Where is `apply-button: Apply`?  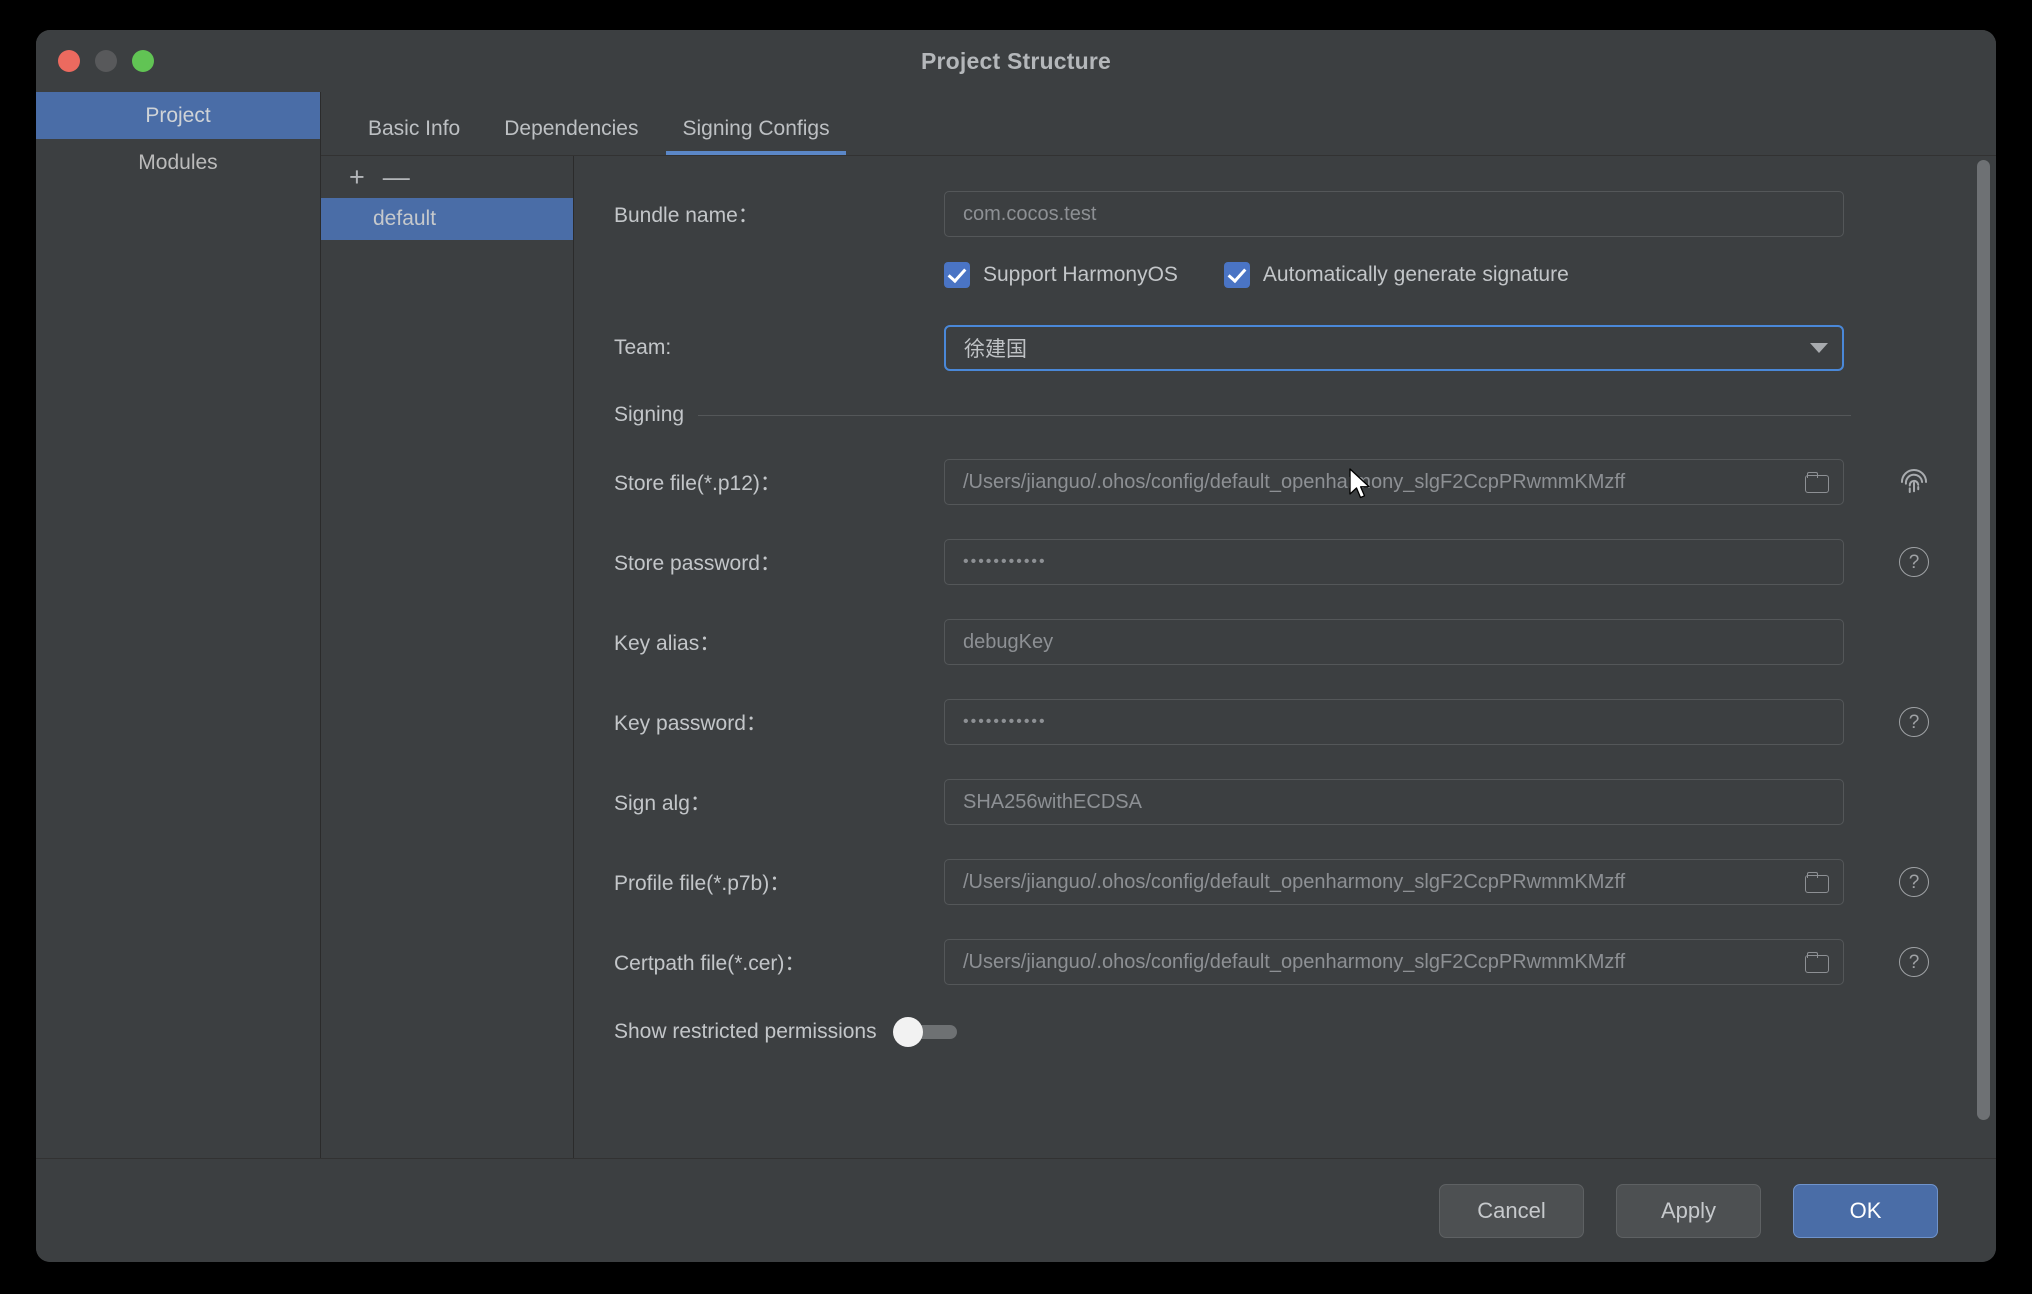 apply-button: Apply is located at coordinates (1688, 1210).